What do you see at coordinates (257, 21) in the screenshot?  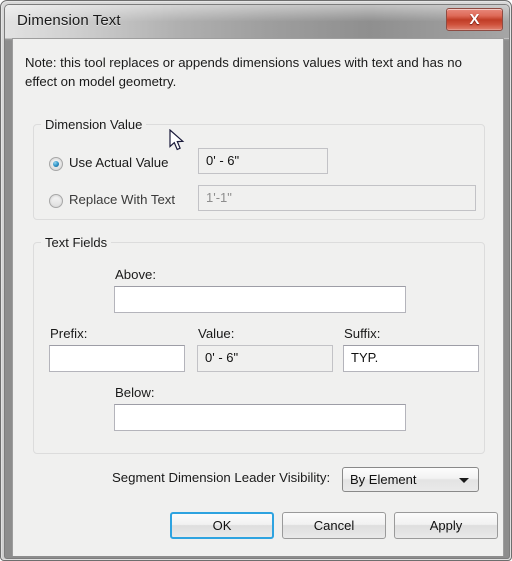 I see `title-bar: Dimension Text X` at bounding box center [257, 21].